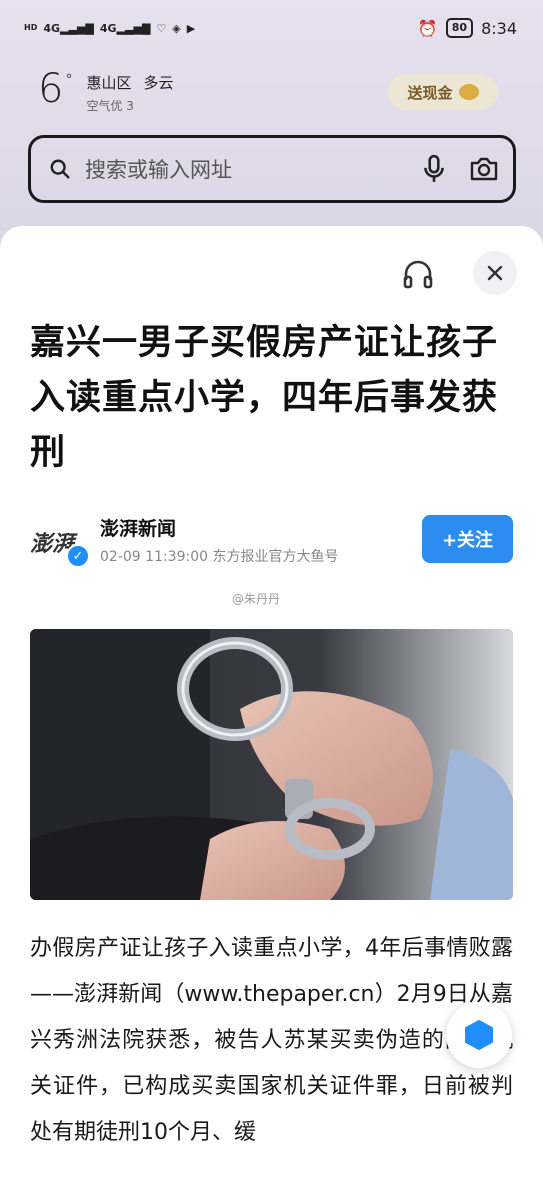 Image resolution: width=543 pixels, height=1200 pixels. Describe the element at coordinates (129, 93) in the screenshot. I see `weather-info: 惠山区 多云 空气优 3` at that location.